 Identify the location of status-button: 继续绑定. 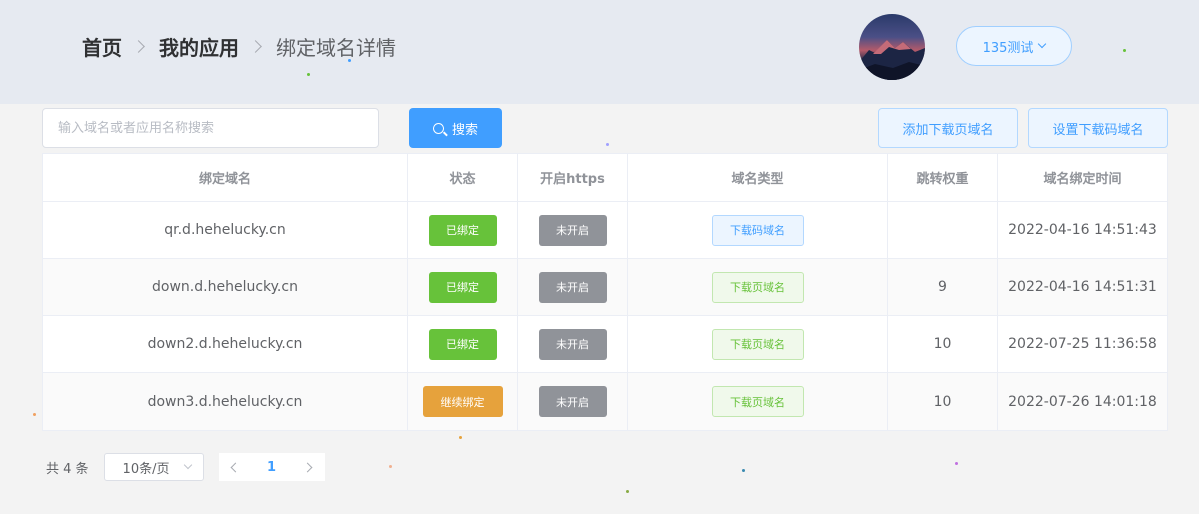
(462, 401).